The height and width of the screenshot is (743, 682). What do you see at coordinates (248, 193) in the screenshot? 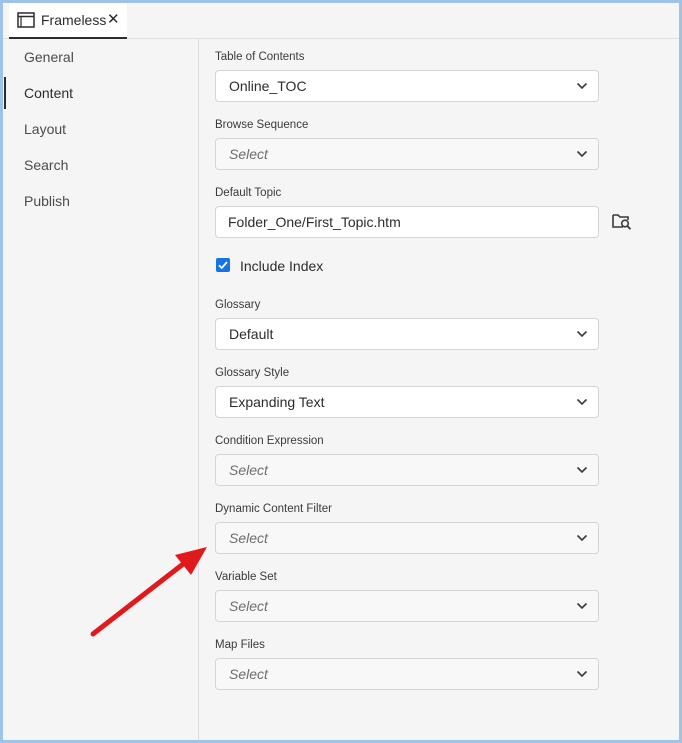
I see `default-topic-label: Default Topic` at bounding box center [248, 193].